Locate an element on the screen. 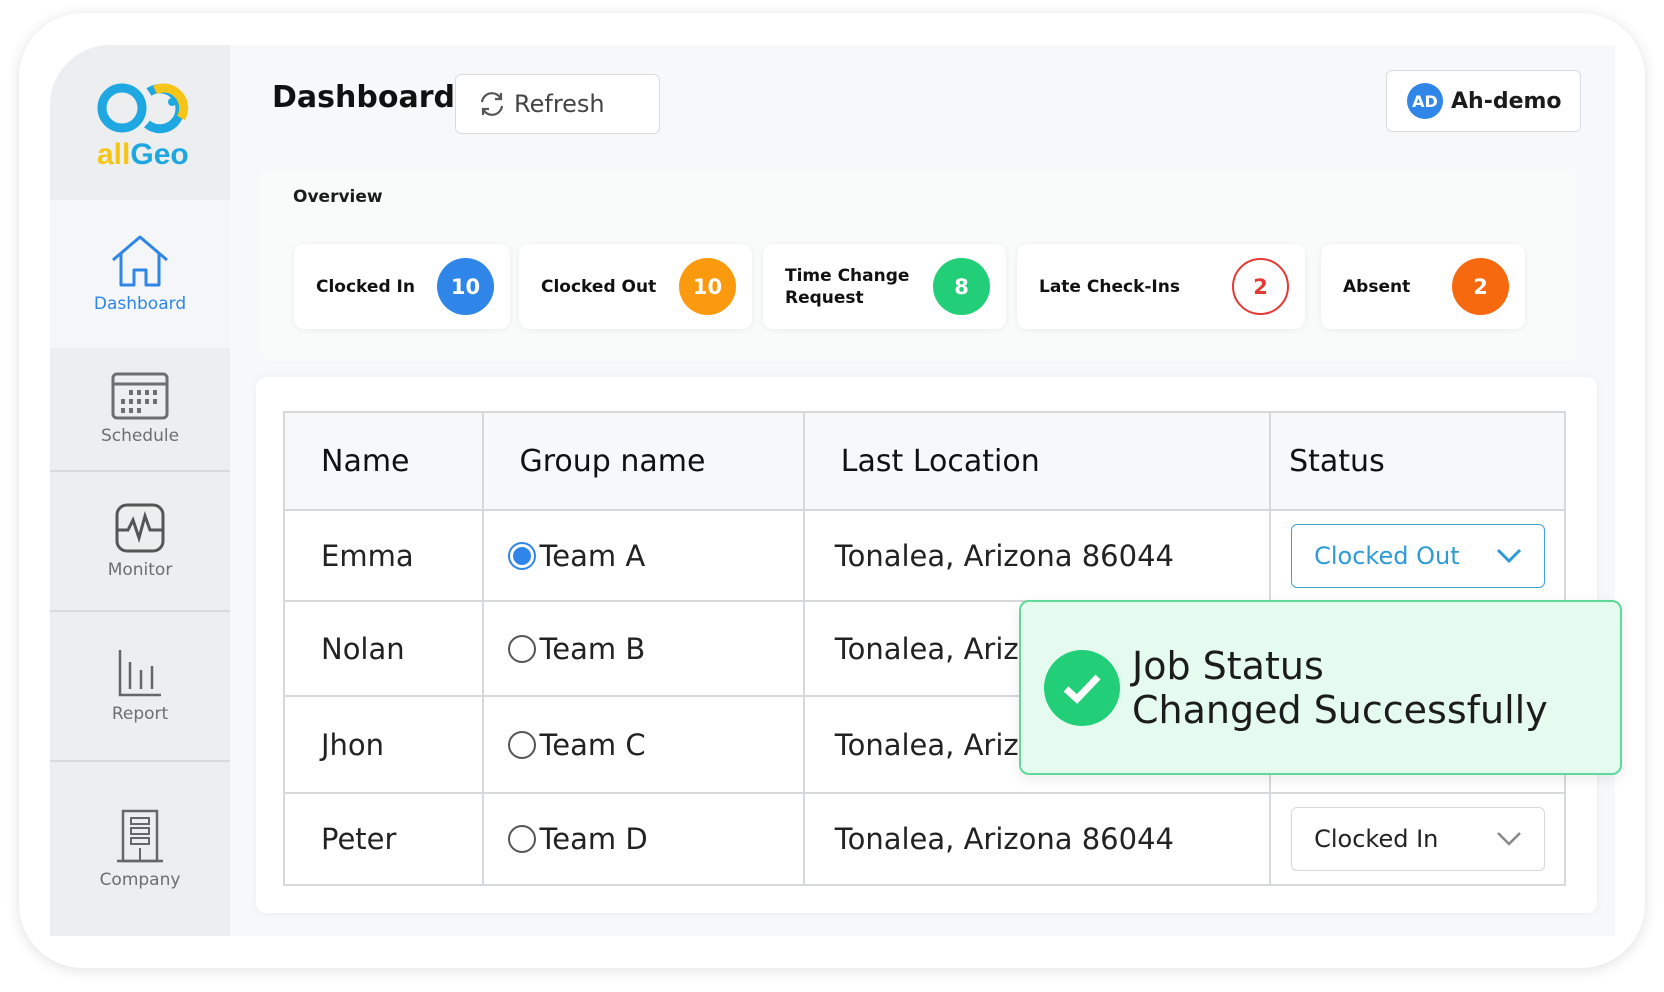  stat-label: Absent is located at coordinates (1377, 286).